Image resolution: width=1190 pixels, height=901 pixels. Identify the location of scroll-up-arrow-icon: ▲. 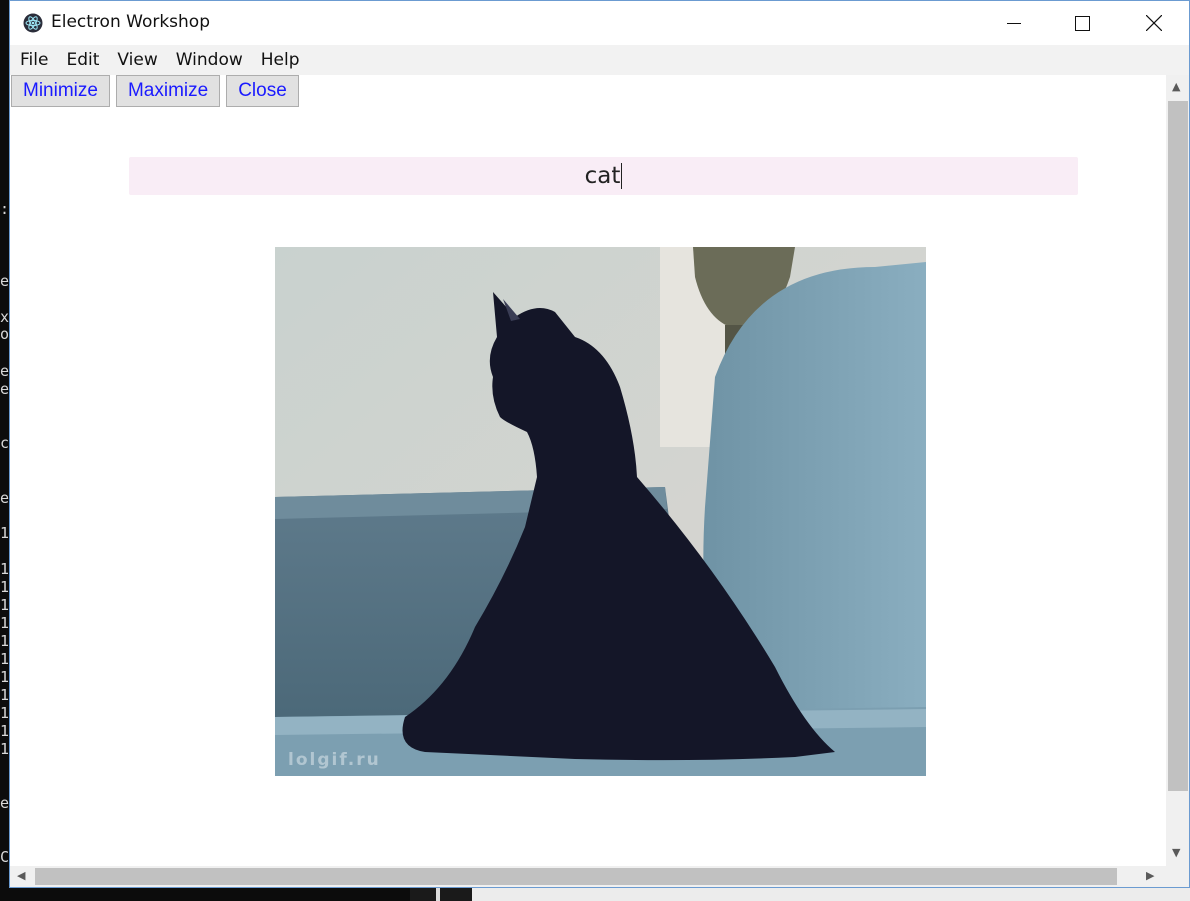
(1176, 86).